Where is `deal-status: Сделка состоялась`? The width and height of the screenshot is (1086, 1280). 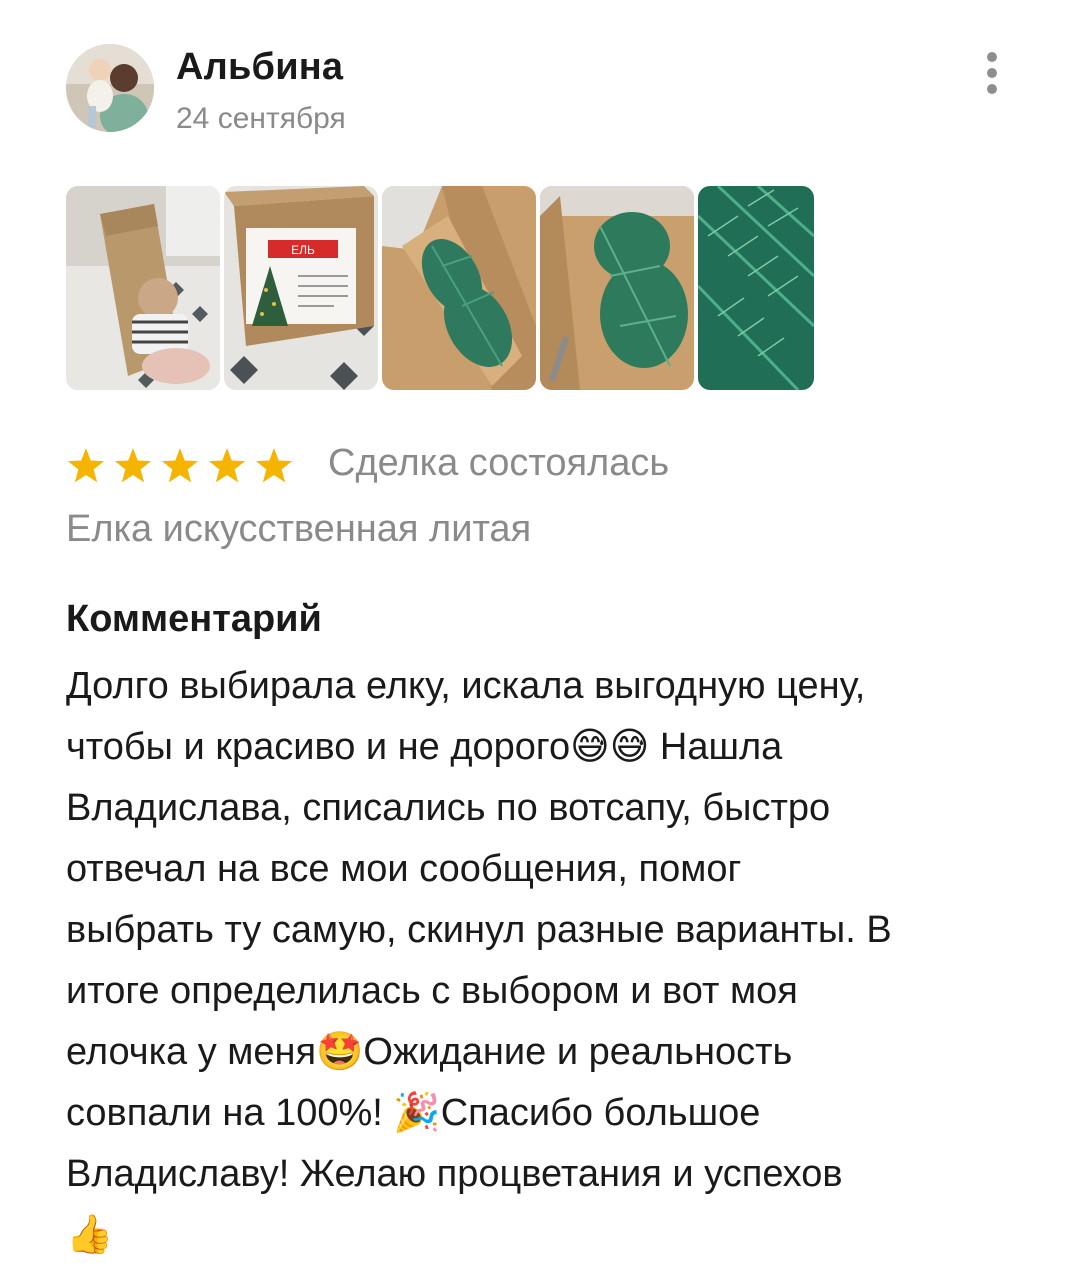 deal-status: Сделка состоялась is located at coordinates (499, 463).